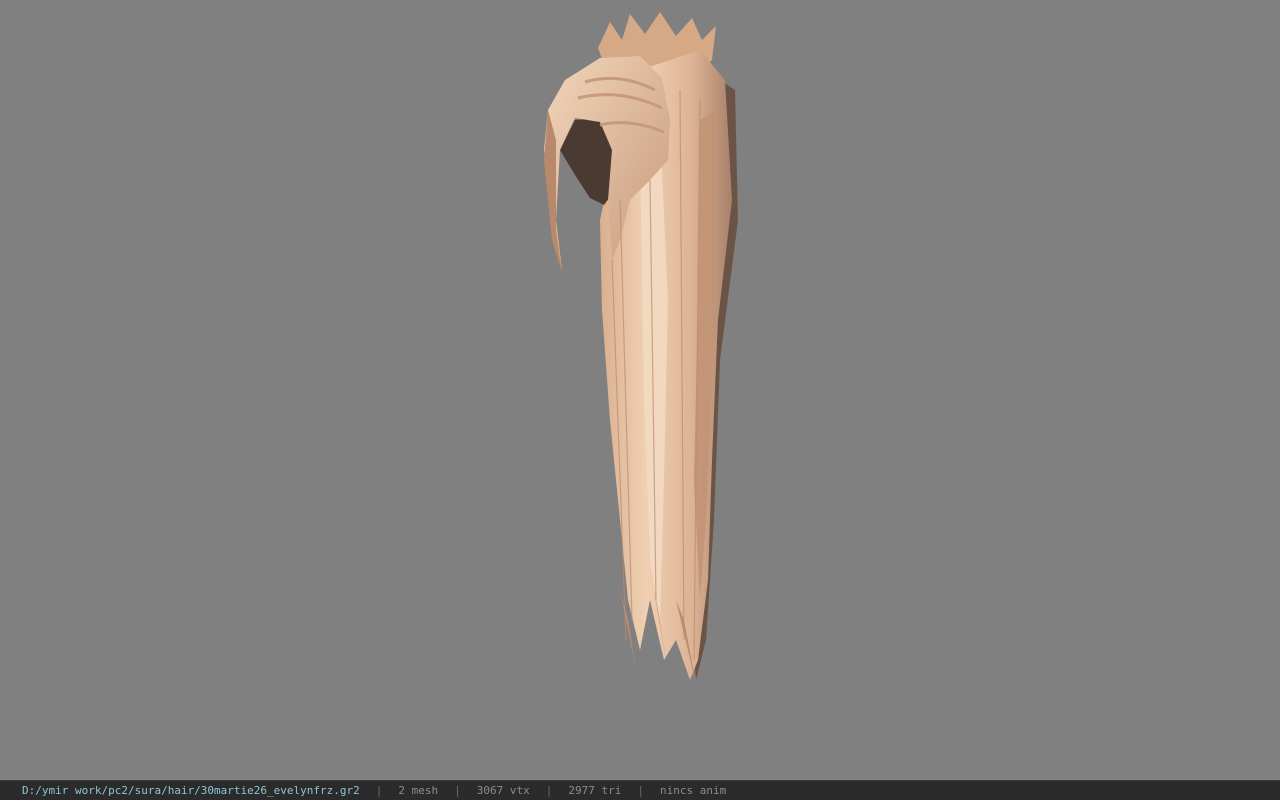 Image resolution: width=1280 pixels, height=800 pixels. Describe the element at coordinates (595, 790) in the screenshot. I see `triangle-count-label: 2977 tri` at that location.